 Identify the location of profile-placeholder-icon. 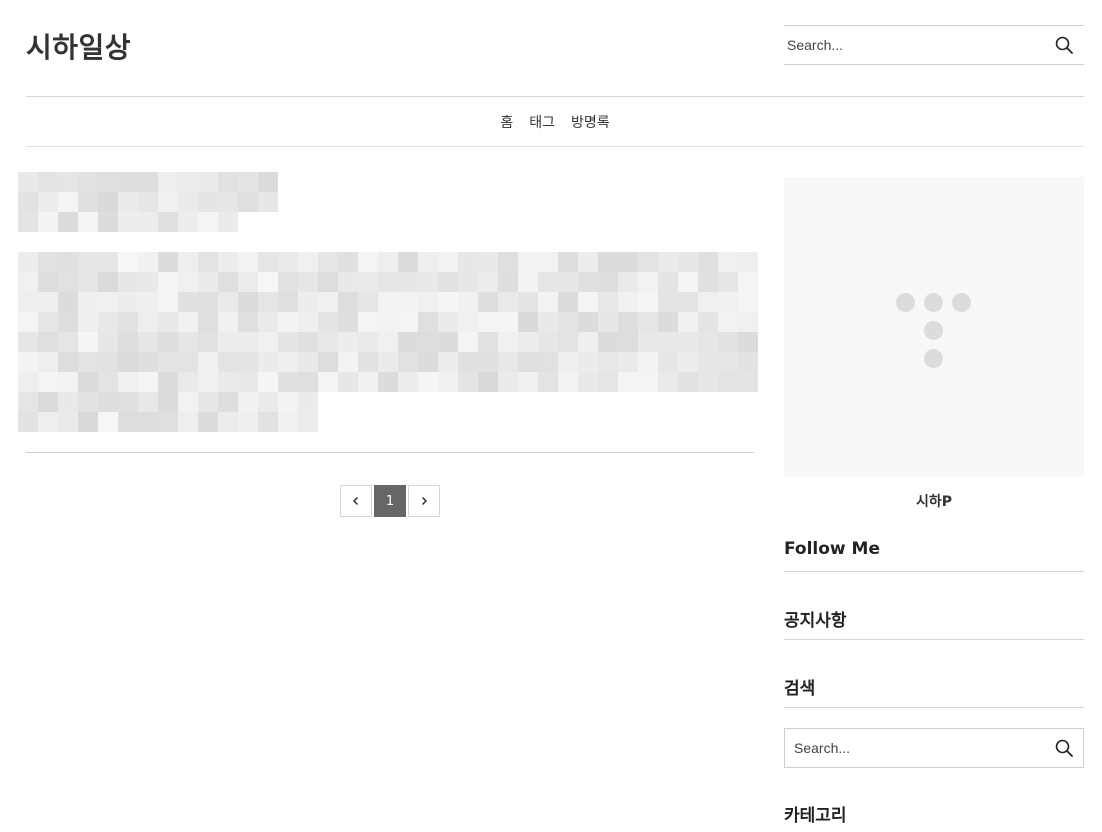
(936, 333).